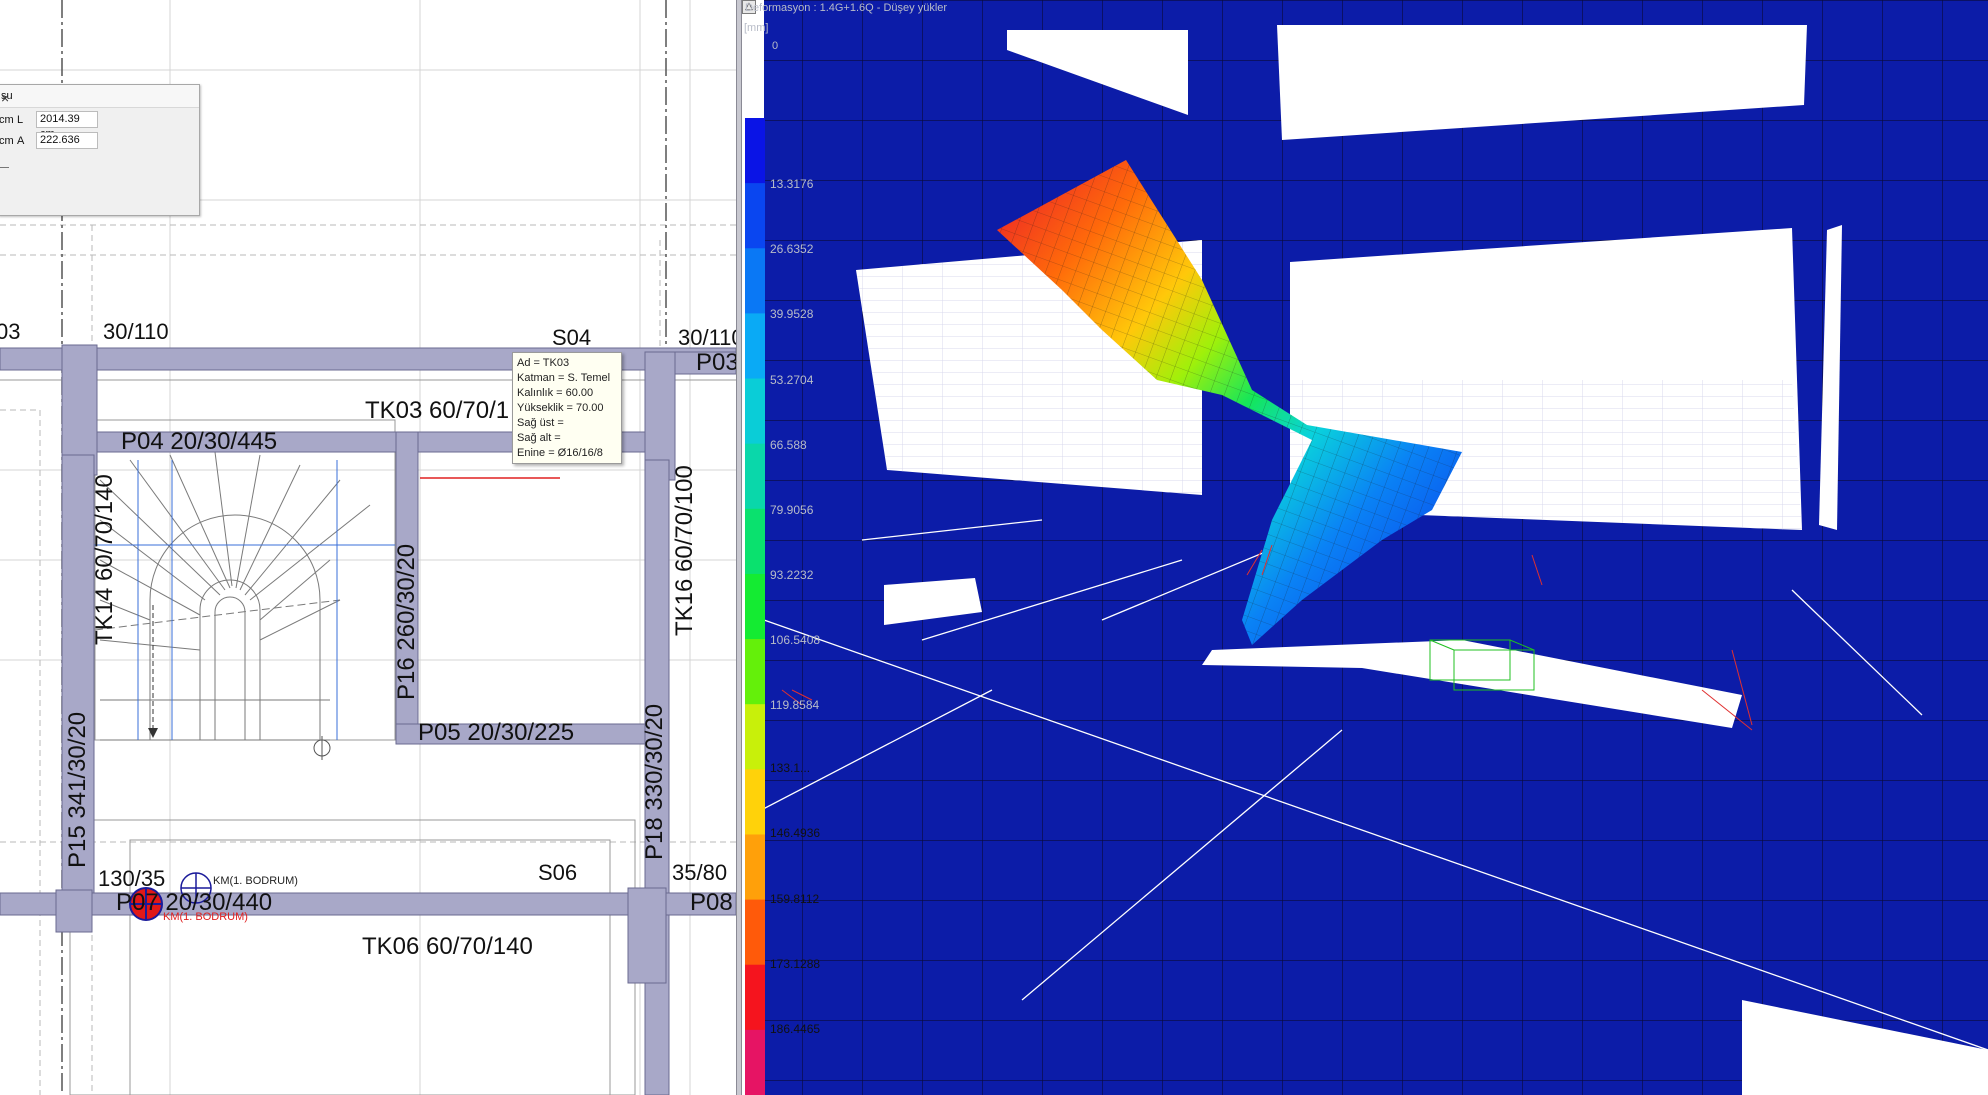 The height and width of the screenshot is (1095, 1988). Describe the element at coordinates (792, 379) in the screenshot. I see `legend-value: 53.2704` at that location.